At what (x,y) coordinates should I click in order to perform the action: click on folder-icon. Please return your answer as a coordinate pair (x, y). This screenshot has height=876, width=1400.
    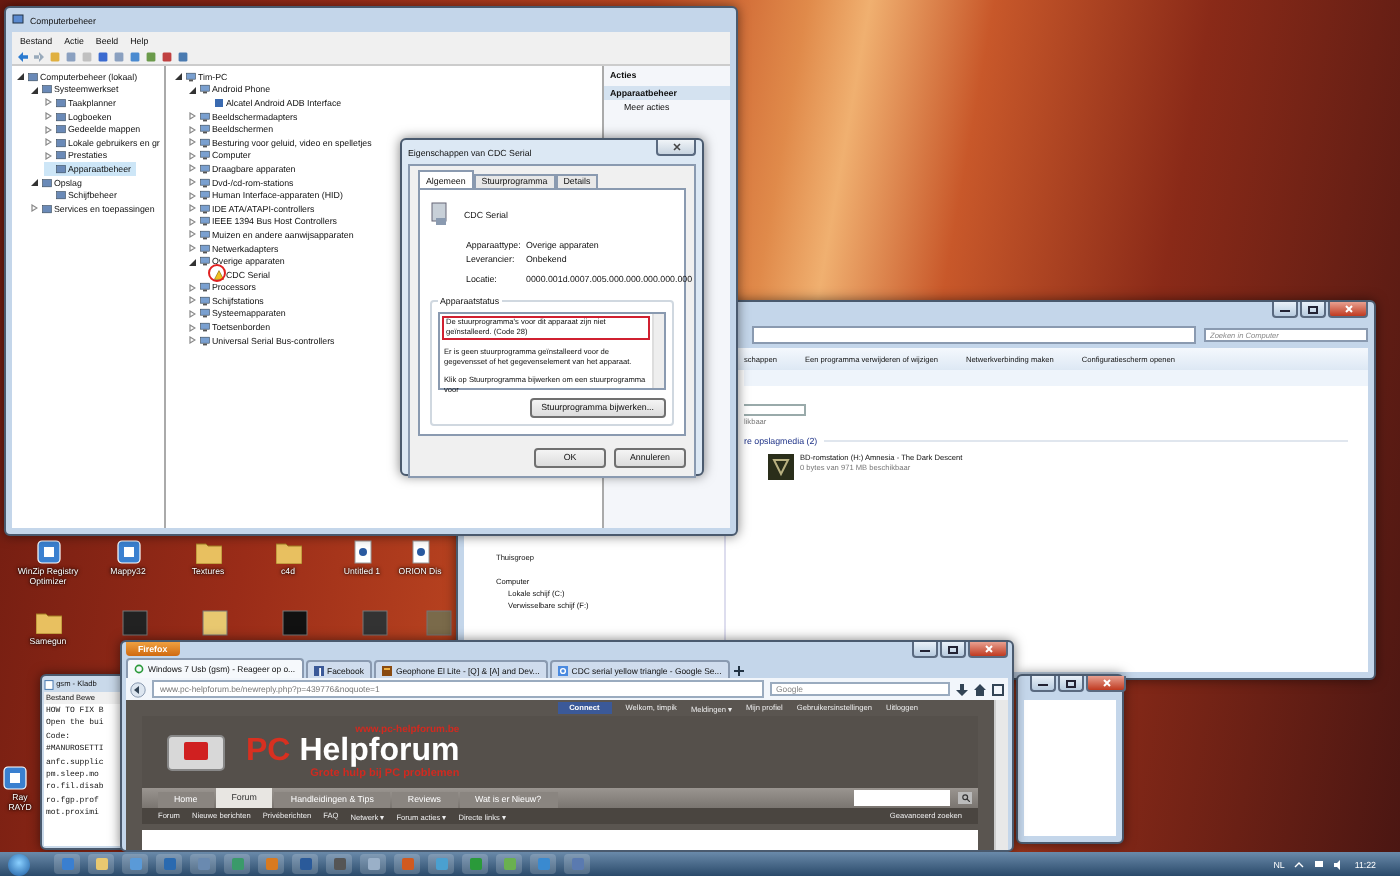
    Looking at the image, I should click on (215, 623).